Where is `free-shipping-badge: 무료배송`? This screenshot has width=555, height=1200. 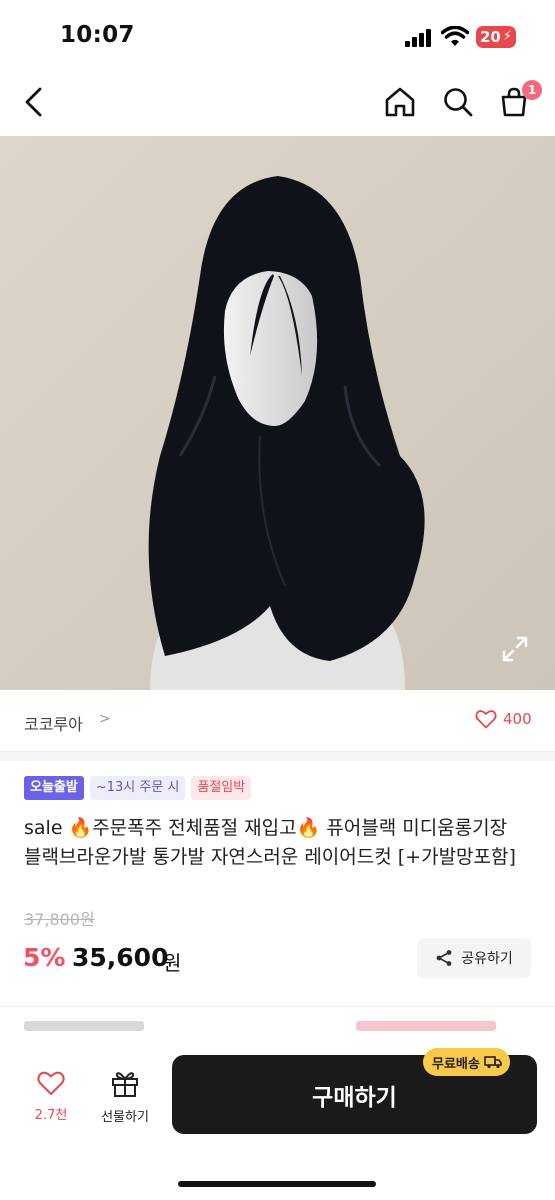 free-shipping-badge: 무료배송 is located at coordinates (466, 1062).